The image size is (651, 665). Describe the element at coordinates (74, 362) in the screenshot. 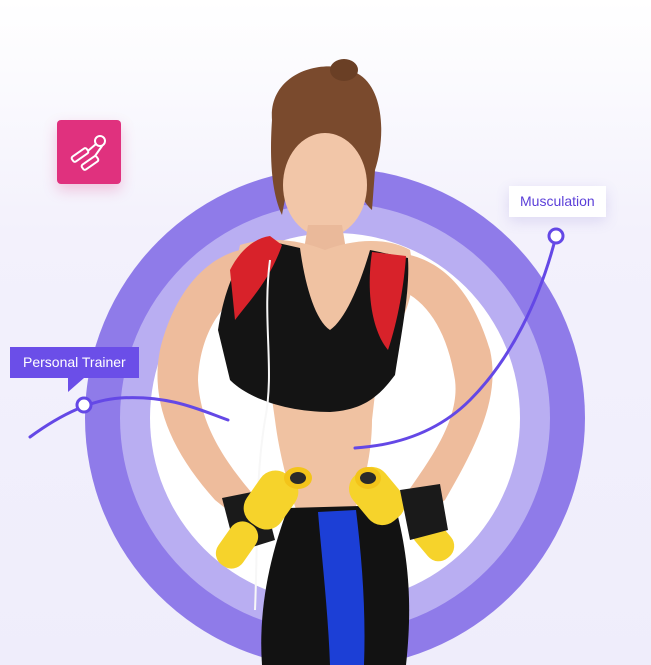

I see `personal-trainer-text: Personal Trainer` at that location.